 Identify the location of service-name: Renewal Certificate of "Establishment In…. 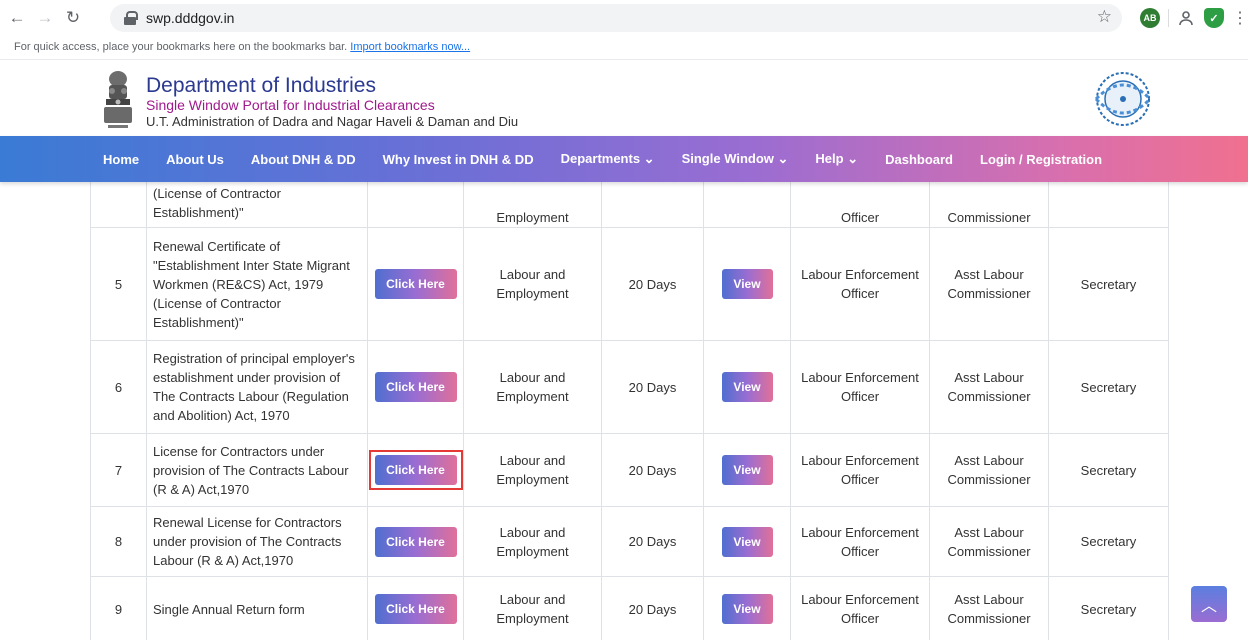
(257, 284).